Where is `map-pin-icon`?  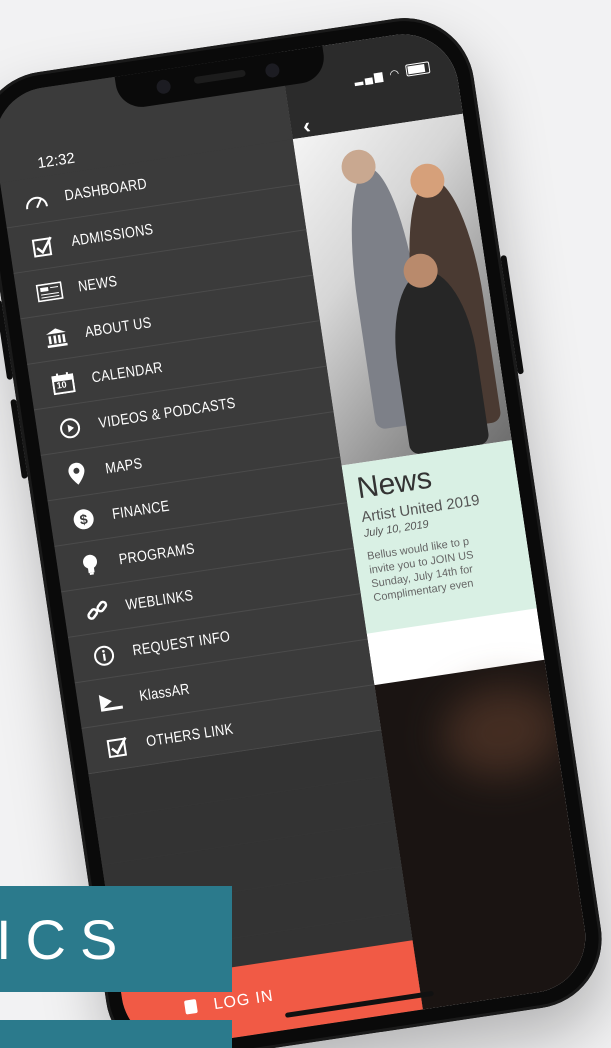
map-pin-icon is located at coordinates (77, 473).